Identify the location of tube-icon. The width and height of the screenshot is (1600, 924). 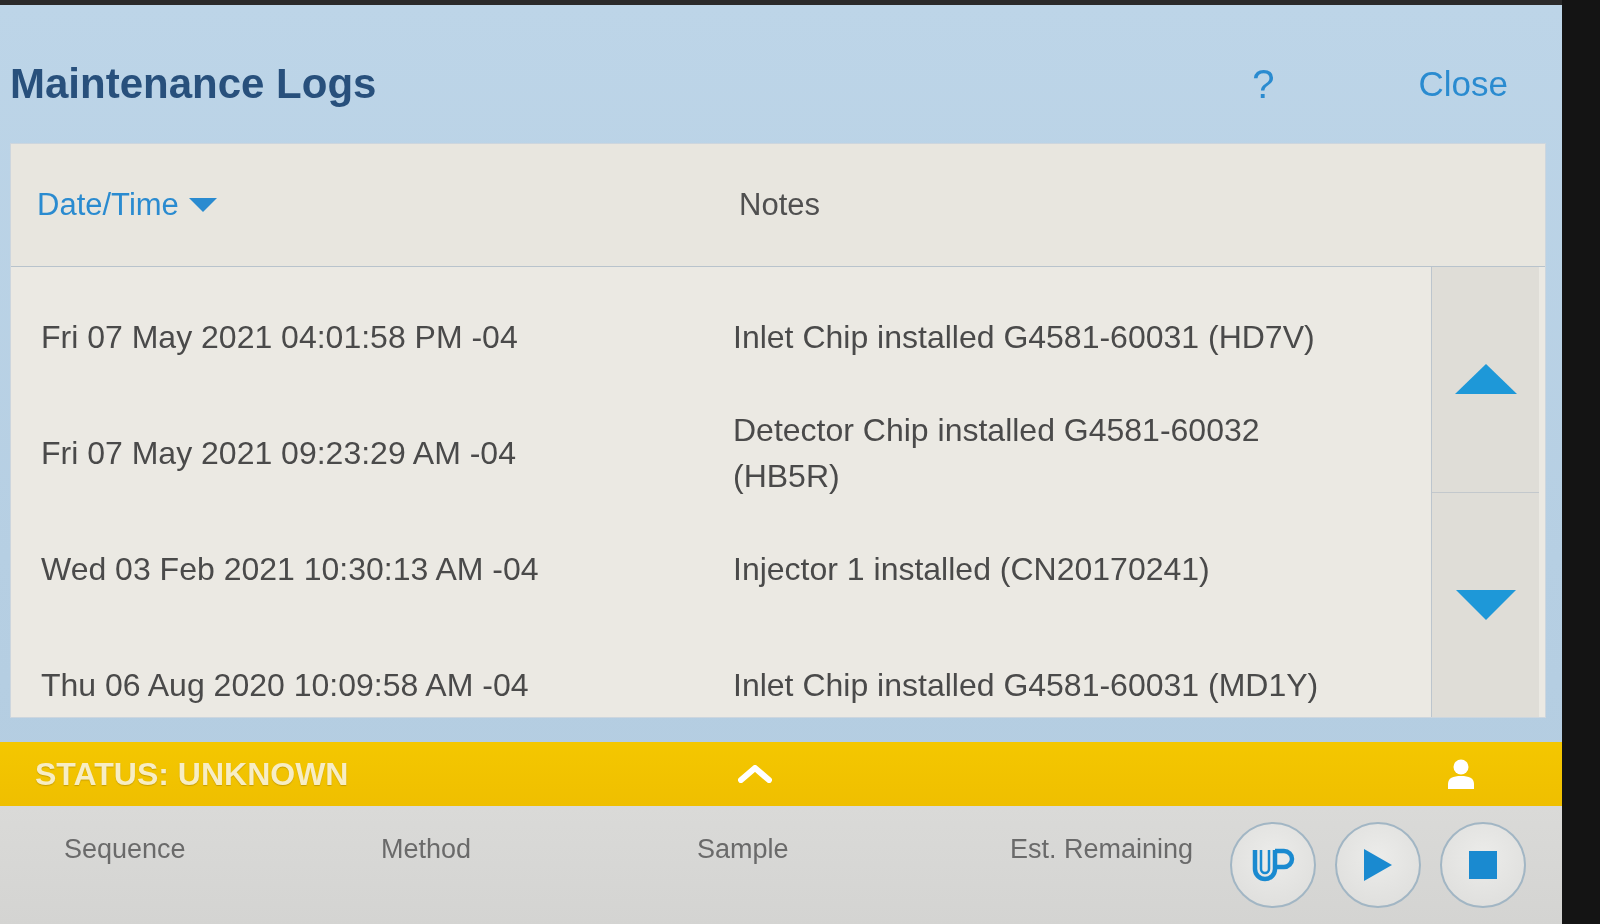
(1273, 865).